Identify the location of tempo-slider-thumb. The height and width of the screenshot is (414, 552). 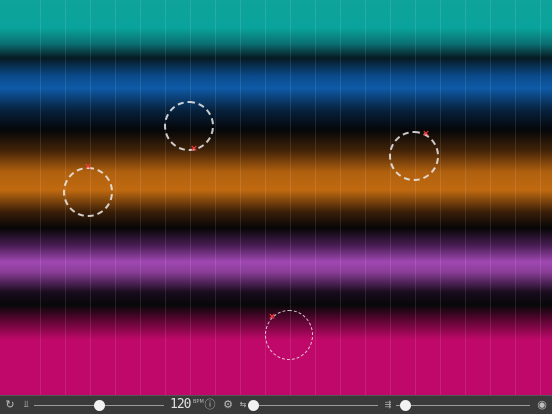
(99, 405).